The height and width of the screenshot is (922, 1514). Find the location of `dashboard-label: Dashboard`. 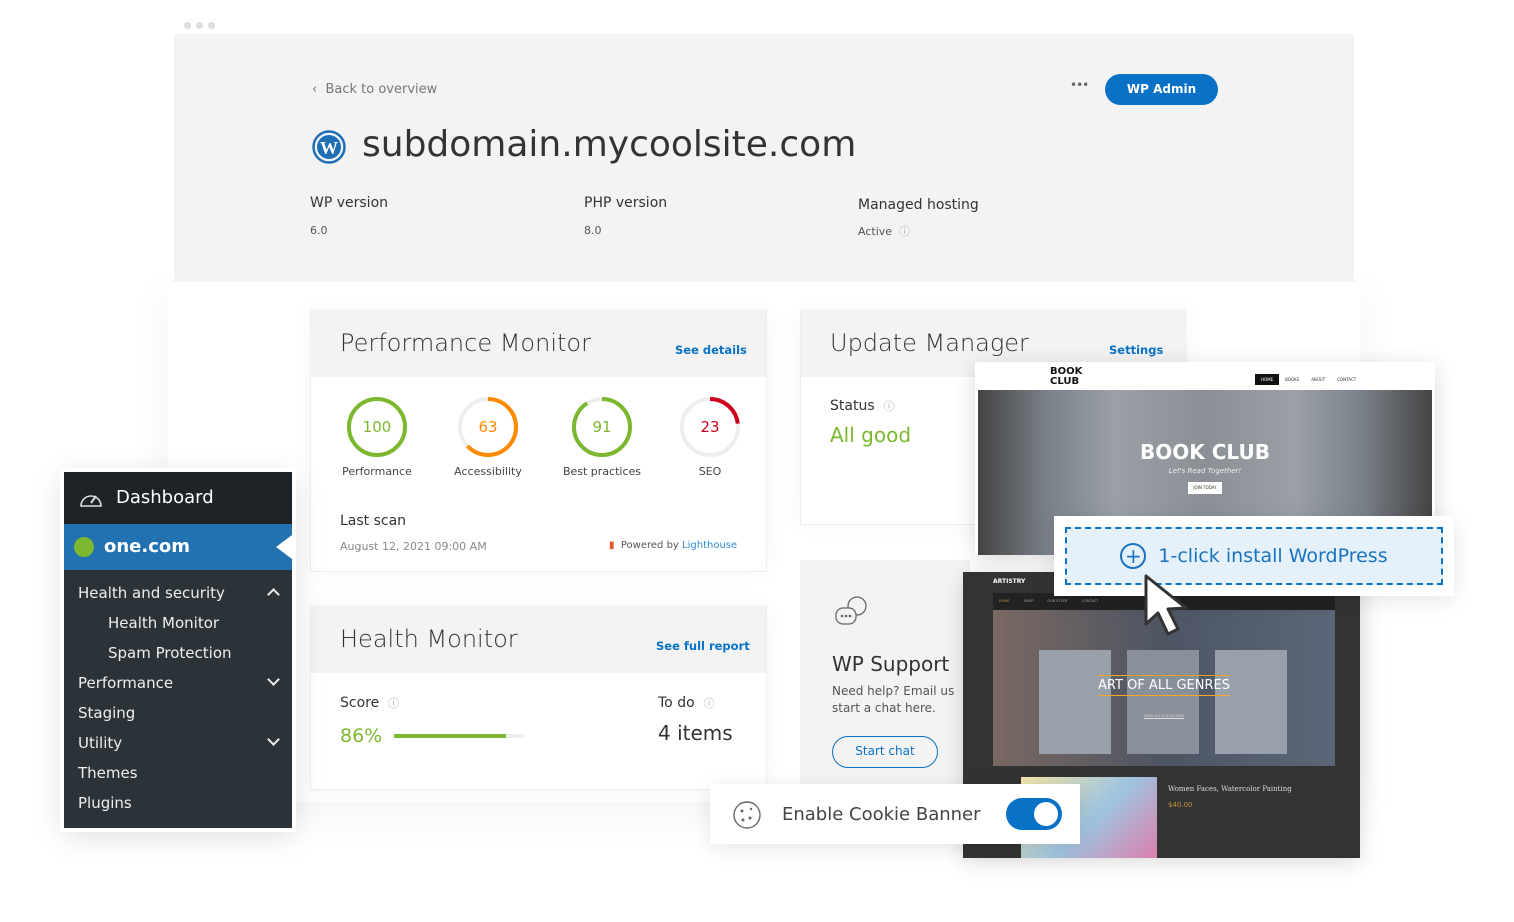

dashboard-label: Dashboard is located at coordinates (165, 497).